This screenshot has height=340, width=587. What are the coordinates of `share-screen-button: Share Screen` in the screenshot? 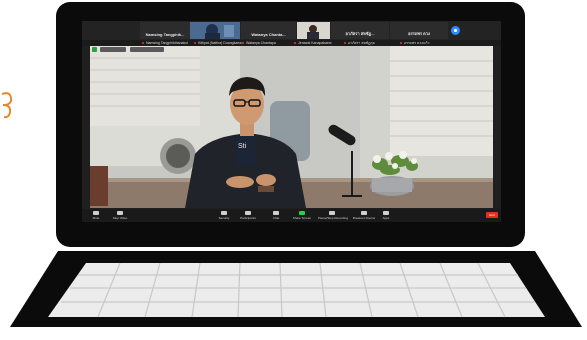 It's located at (302, 215).